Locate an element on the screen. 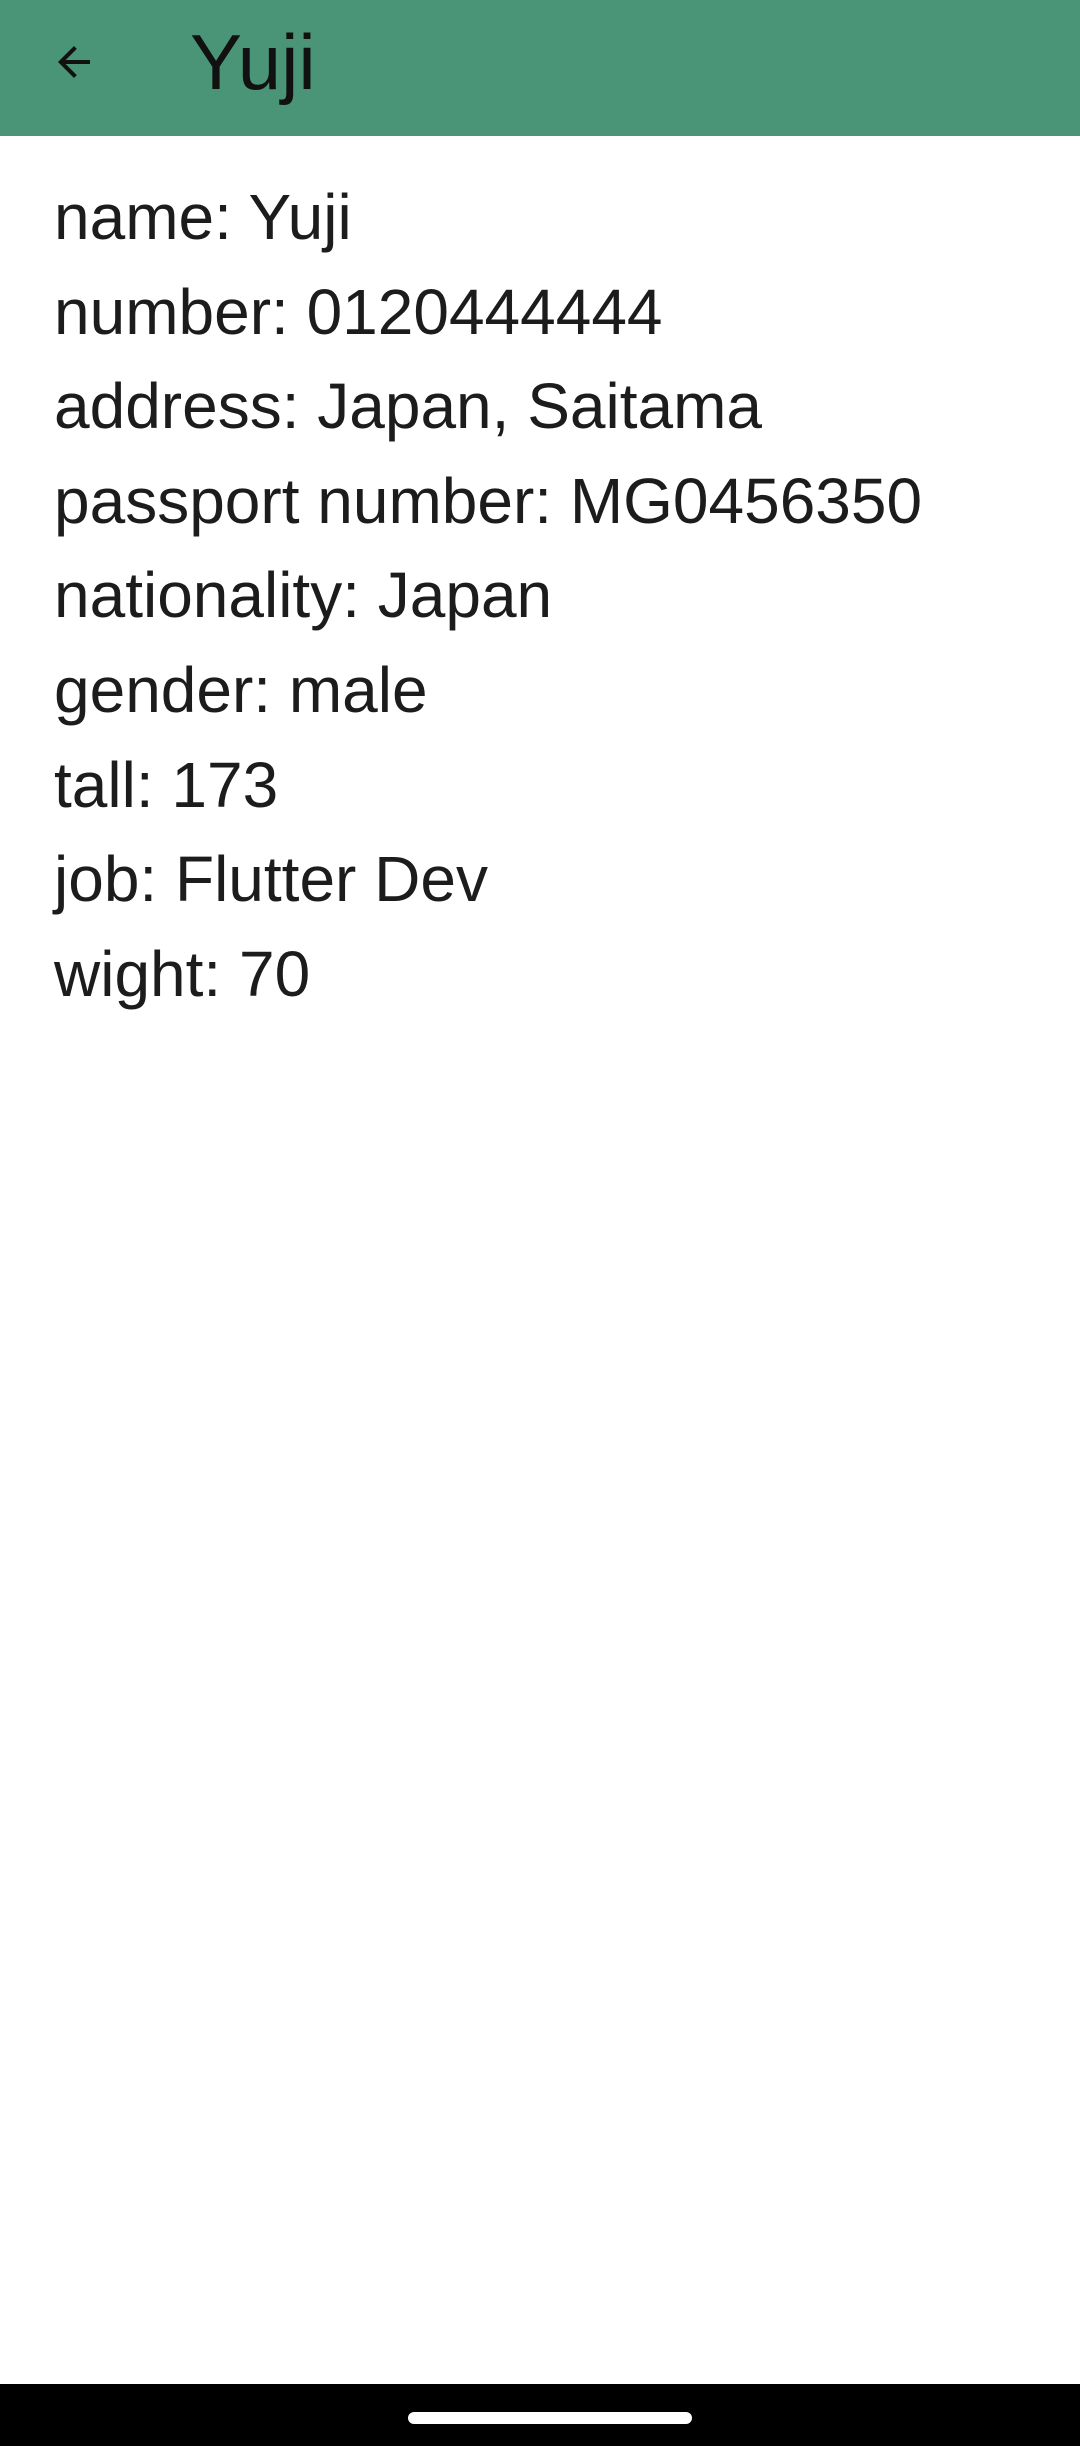 This screenshot has width=1080, height=2446. detail-passport-number: passport number: MG0456350 is located at coordinates (488, 500).